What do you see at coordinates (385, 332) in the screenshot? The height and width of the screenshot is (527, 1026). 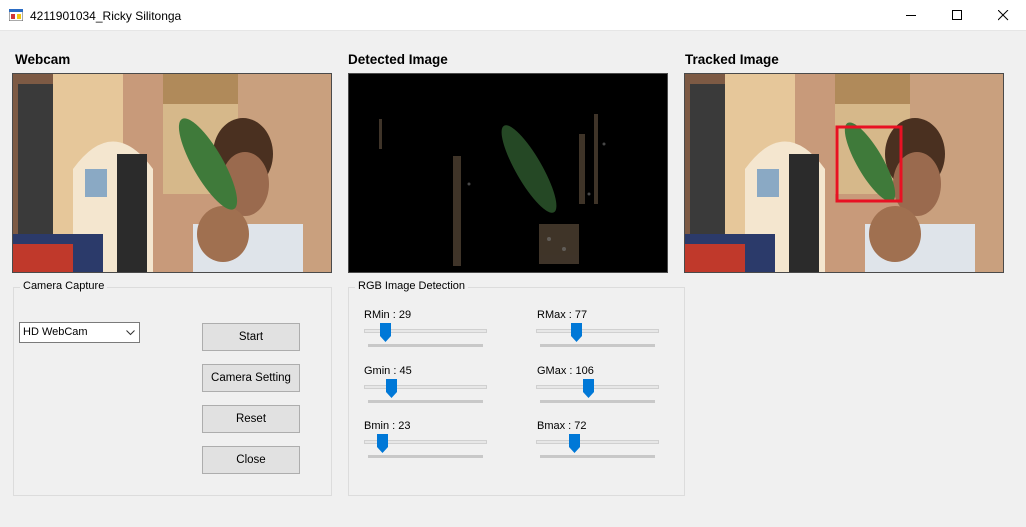 I see `rmin-thumb` at bounding box center [385, 332].